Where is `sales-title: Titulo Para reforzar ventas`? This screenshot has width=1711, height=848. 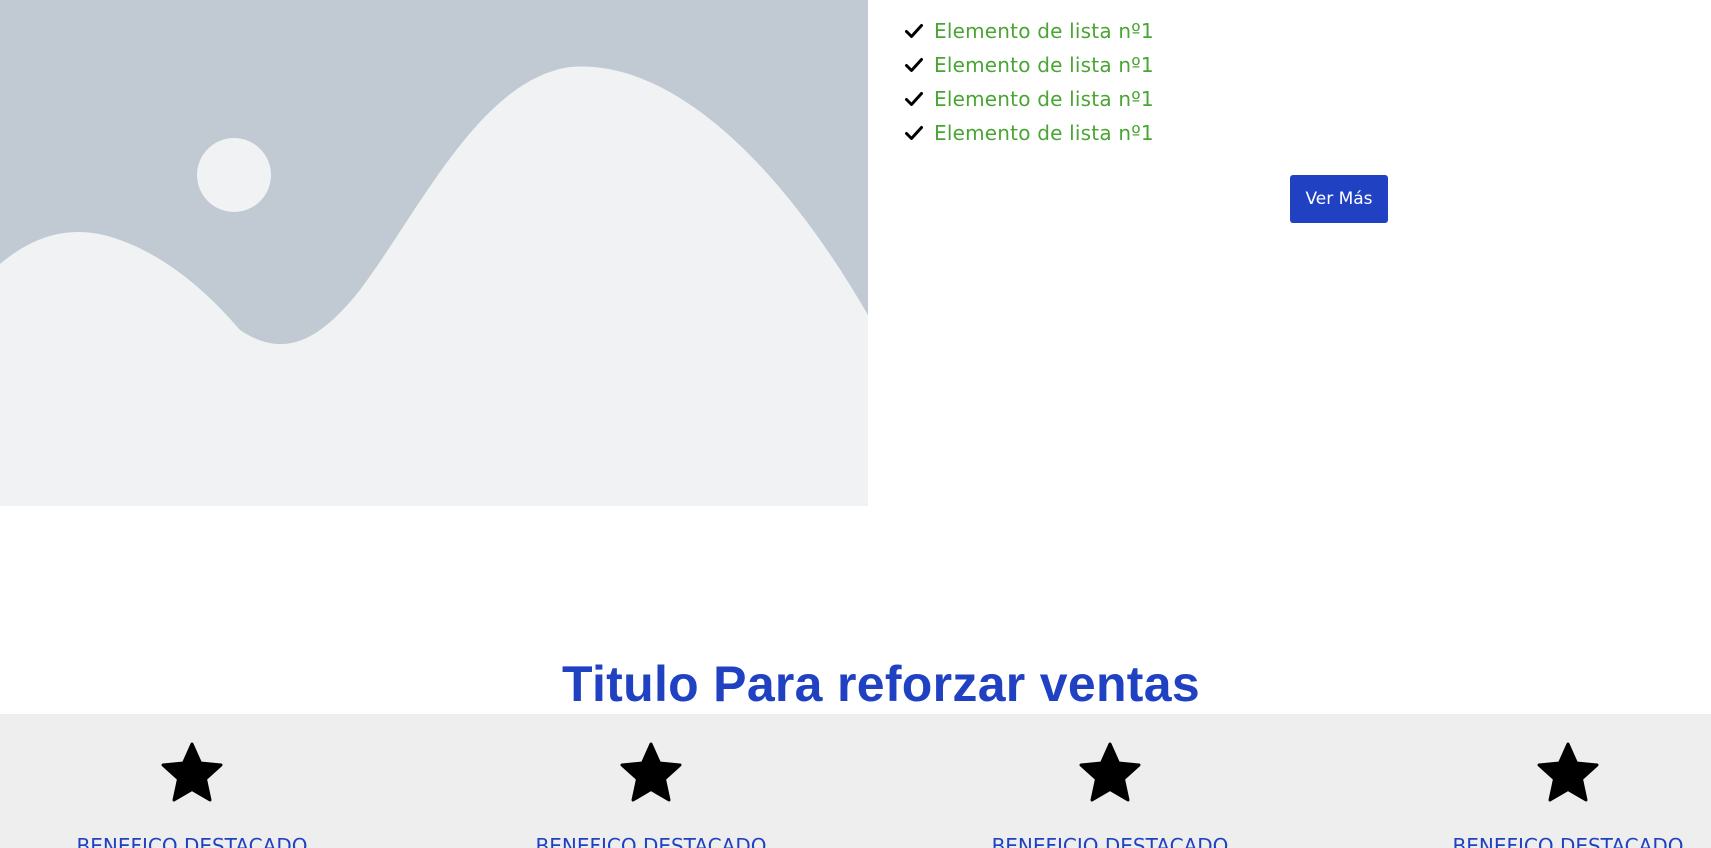 sales-title: Titulo Para reforzar ventas is located at coordinates (881, 684).